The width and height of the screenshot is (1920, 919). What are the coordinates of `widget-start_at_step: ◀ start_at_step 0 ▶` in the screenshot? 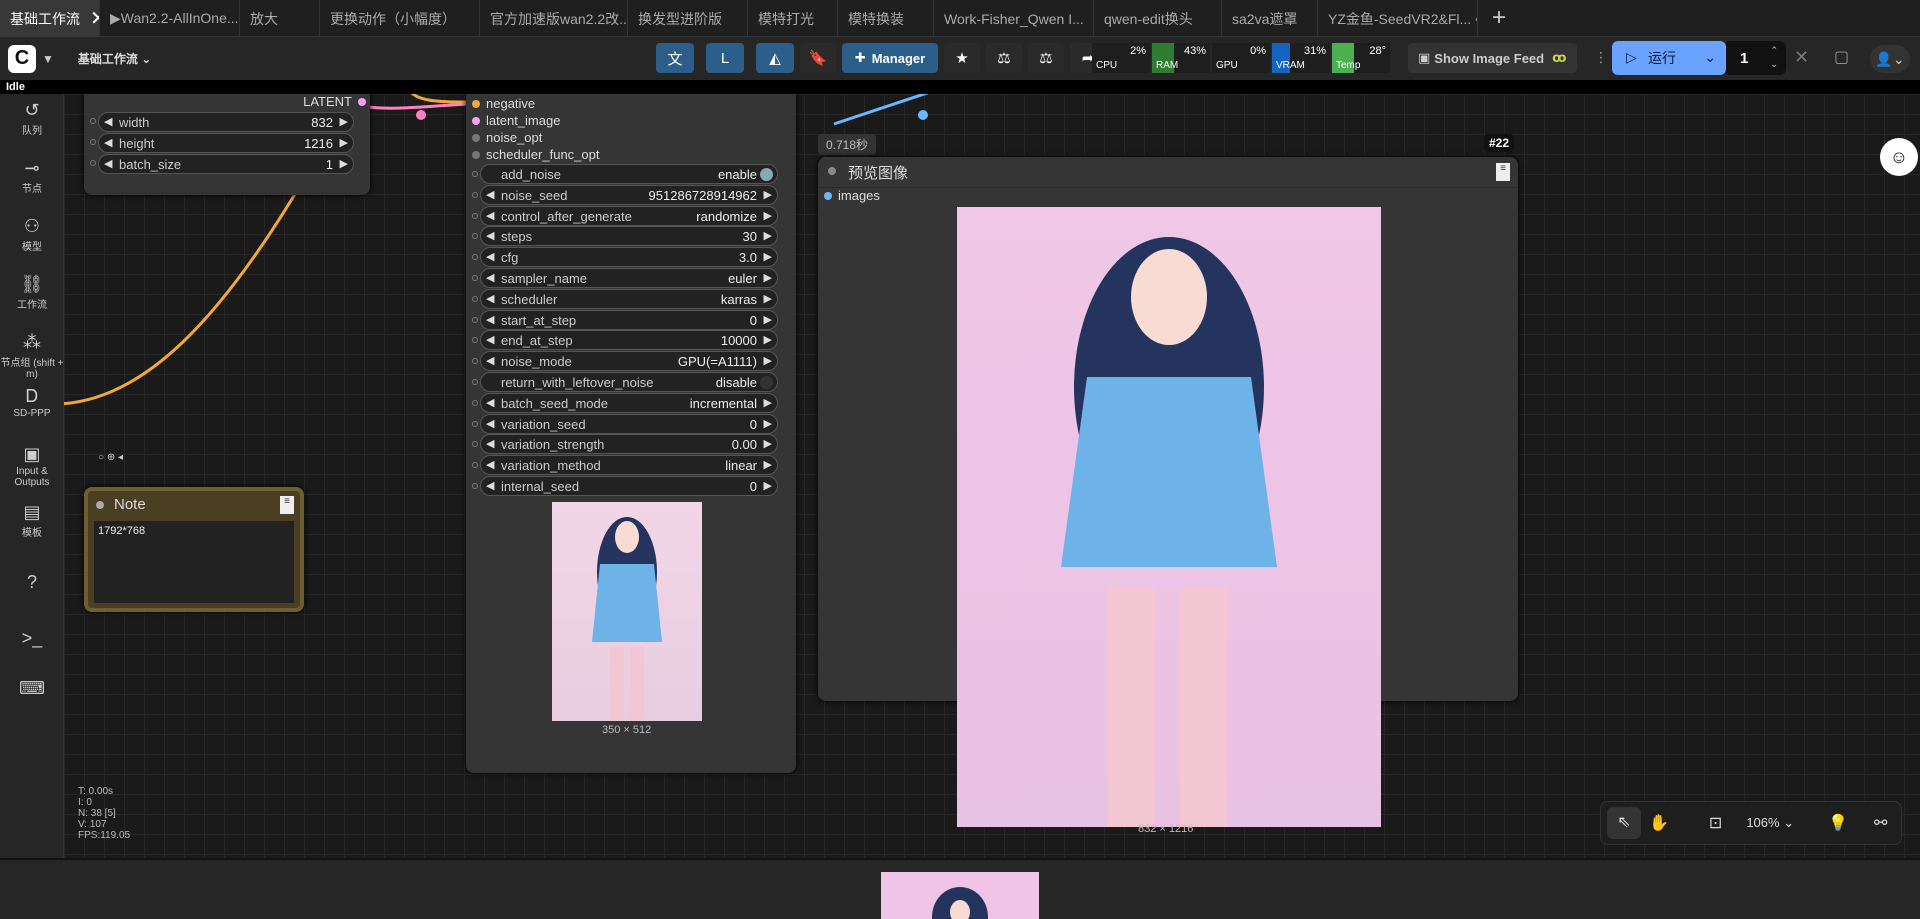 It's located at (629, 319).